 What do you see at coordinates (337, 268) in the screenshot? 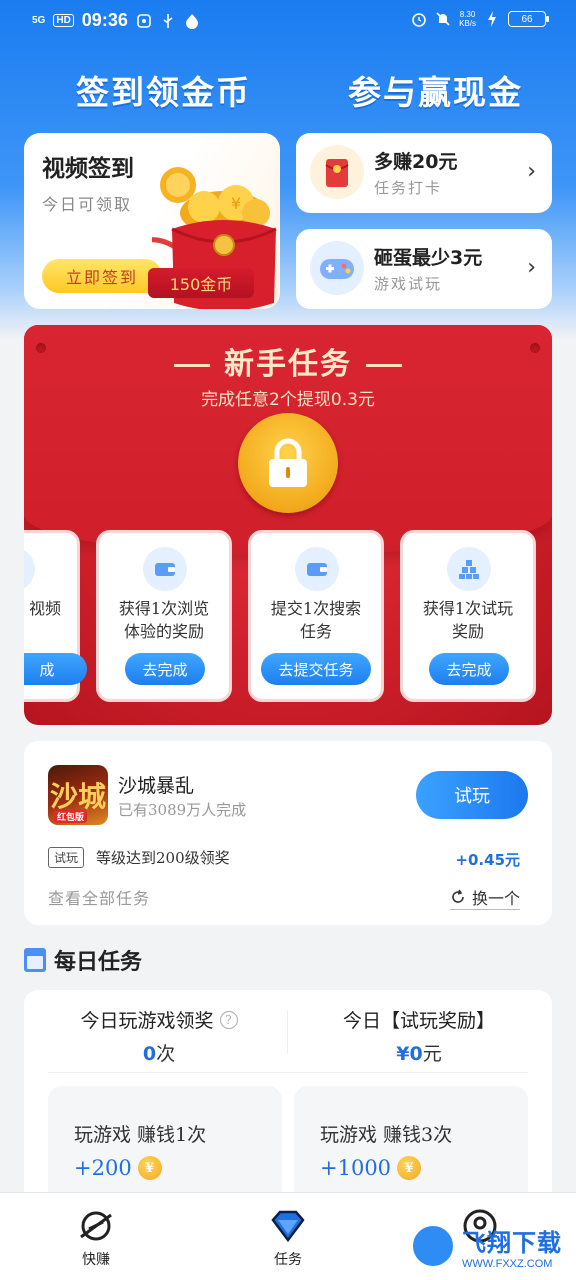
I see `gamepad-icon` at bounding box center [337, 268].